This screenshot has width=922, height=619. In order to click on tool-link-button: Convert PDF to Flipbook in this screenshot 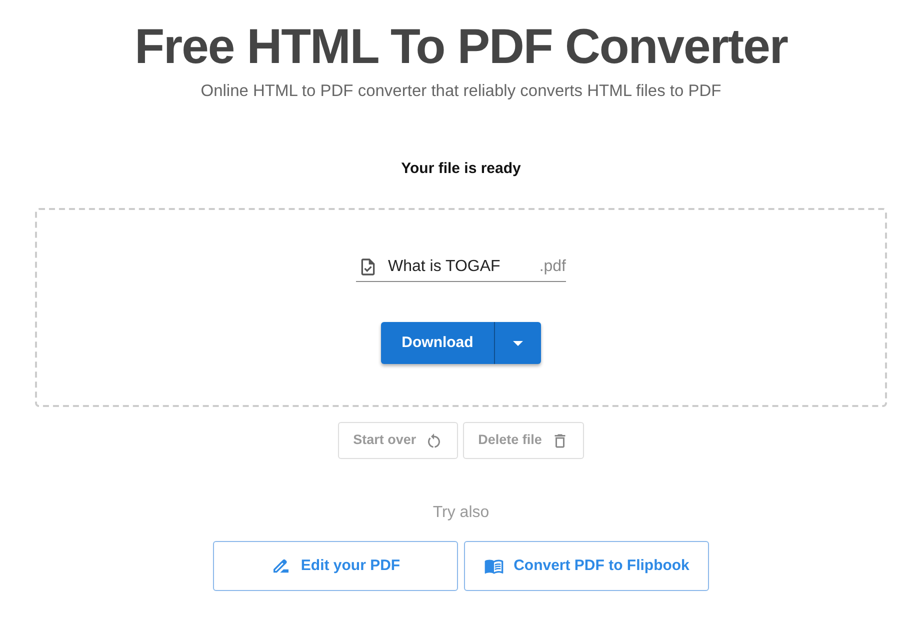, I will do `click(586, 566)`.